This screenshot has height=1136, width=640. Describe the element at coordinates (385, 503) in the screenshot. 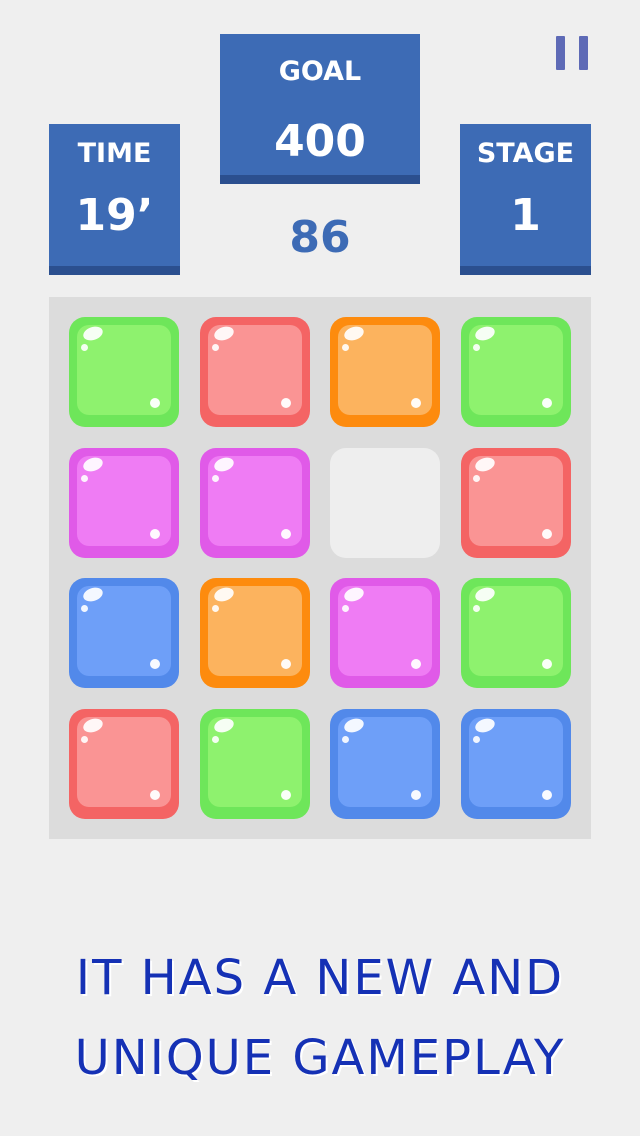

I see `empty-cell` at that location.